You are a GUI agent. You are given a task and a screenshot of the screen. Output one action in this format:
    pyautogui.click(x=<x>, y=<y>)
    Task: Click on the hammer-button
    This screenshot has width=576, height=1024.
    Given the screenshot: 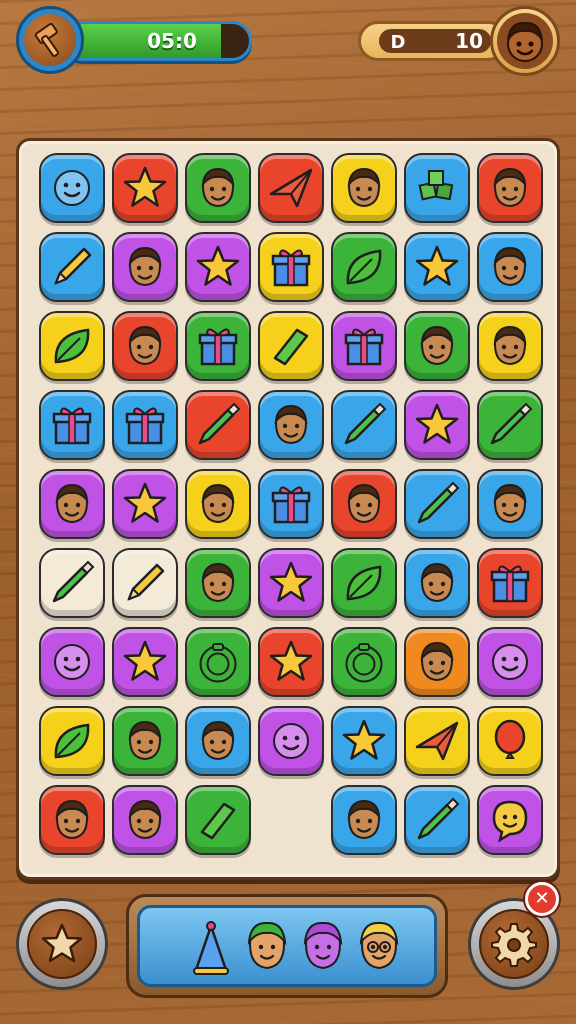 What is the action you would take?
    pyautogui.click(x=50, y=40)
    